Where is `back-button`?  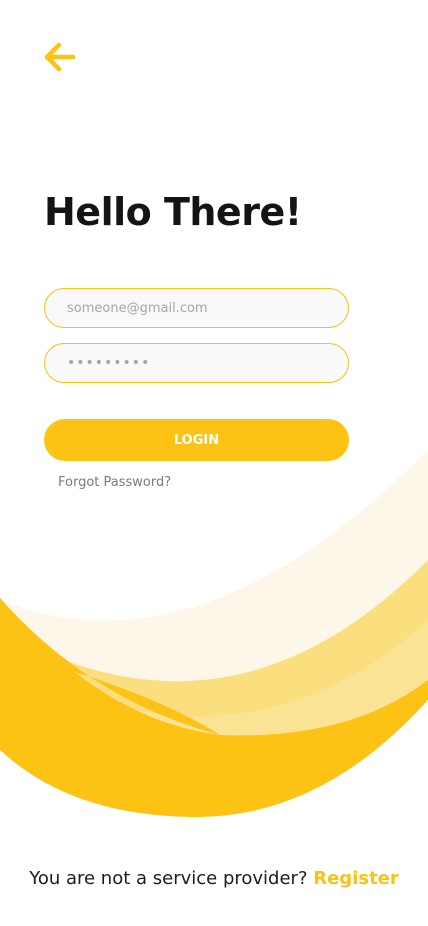 back-button is located at coordinates (59, 57).